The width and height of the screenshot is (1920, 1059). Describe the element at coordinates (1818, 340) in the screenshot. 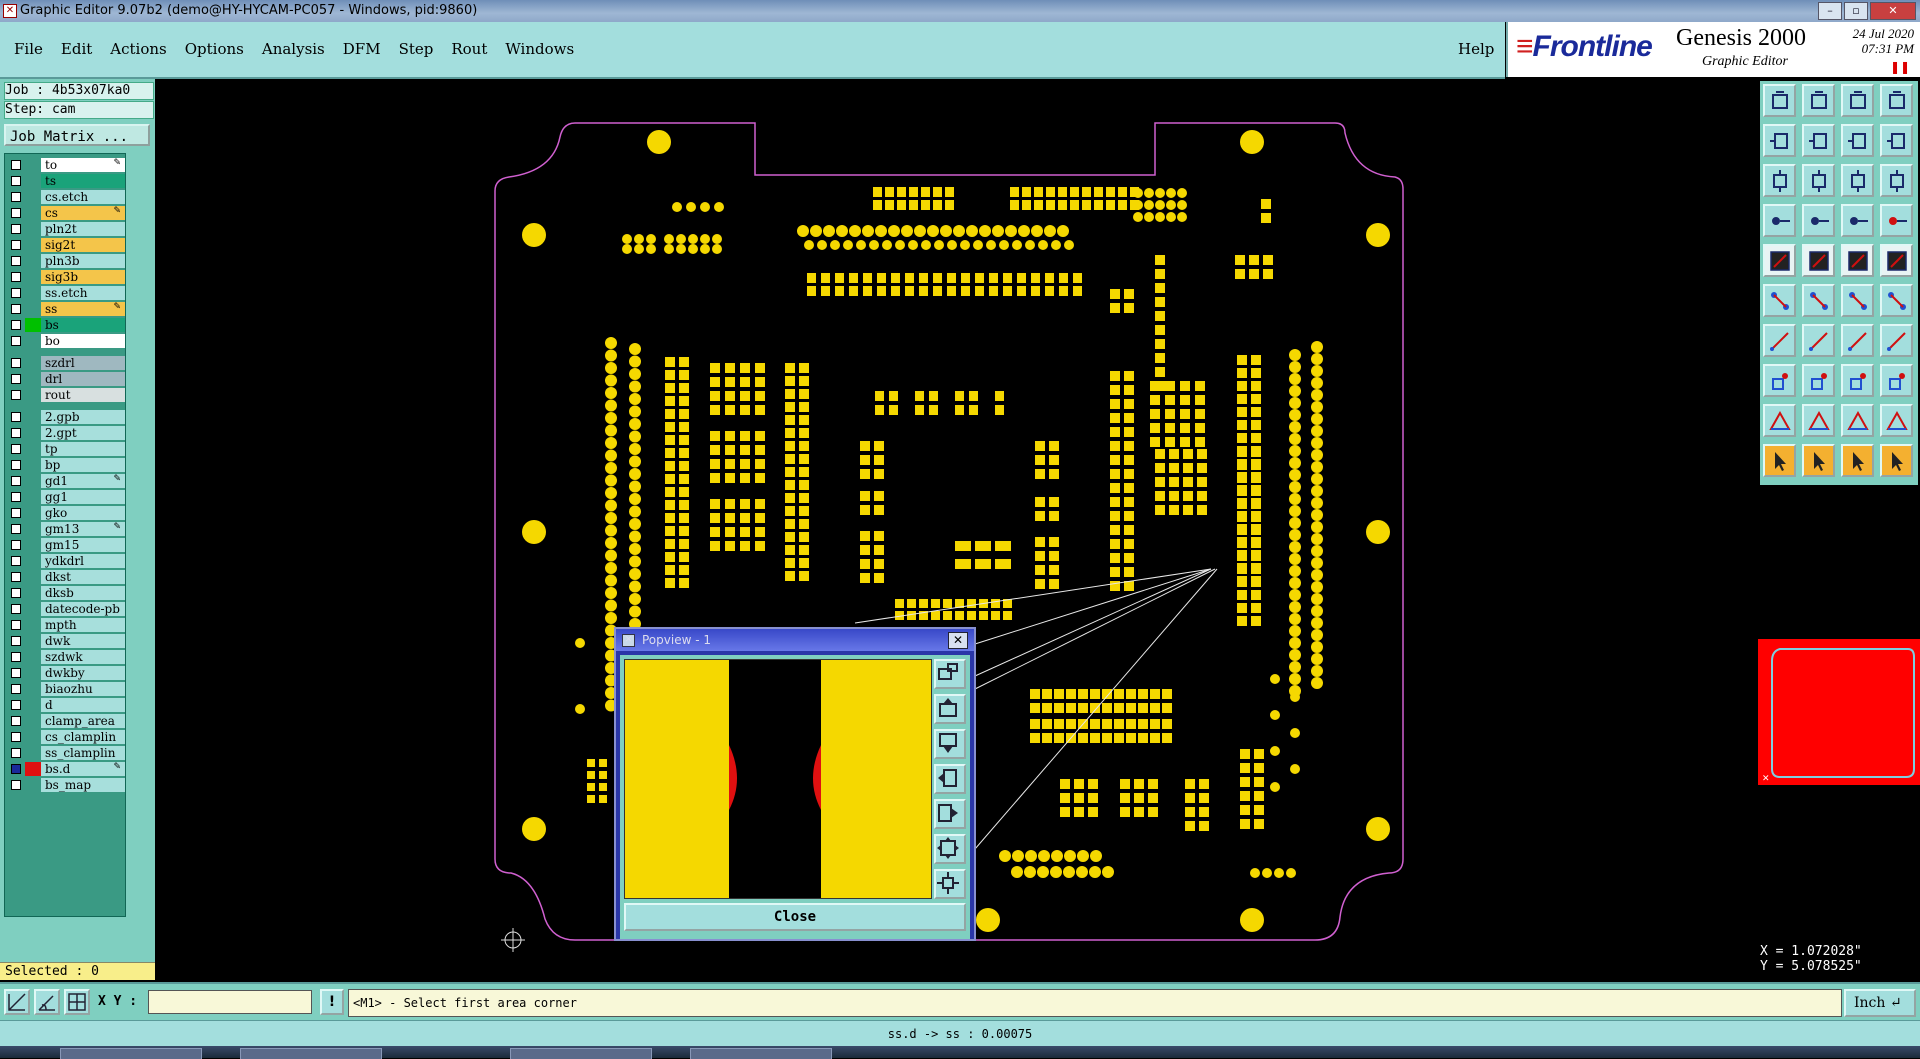

I see `tool-line2-icon` at that location.